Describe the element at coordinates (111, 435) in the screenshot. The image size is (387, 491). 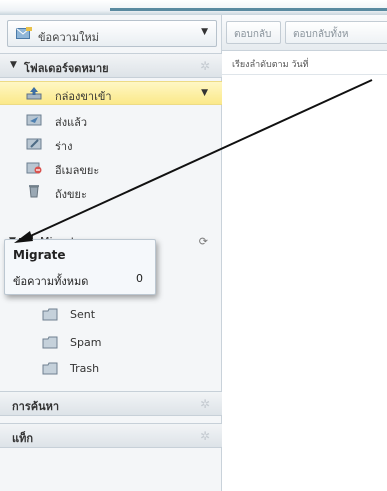
I see `tags-section-header: แท็ก ✲` at that location.